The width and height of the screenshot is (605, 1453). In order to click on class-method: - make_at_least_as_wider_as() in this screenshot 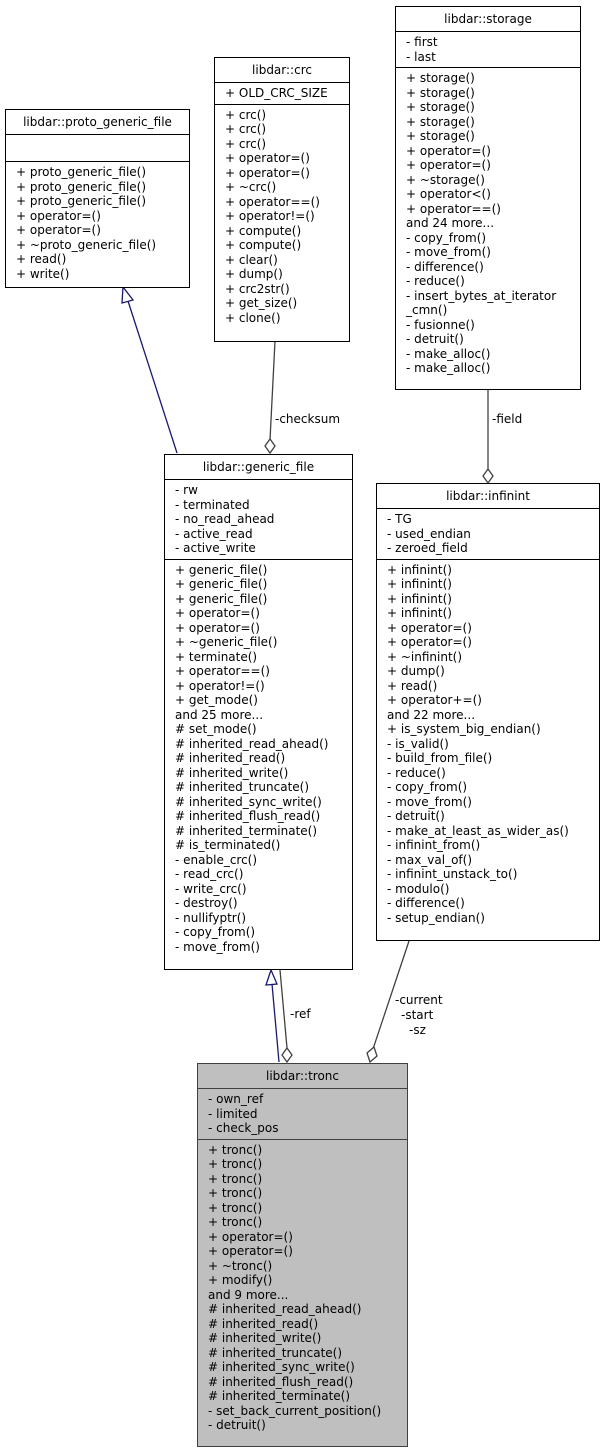, I will do `click(493, 831)`.